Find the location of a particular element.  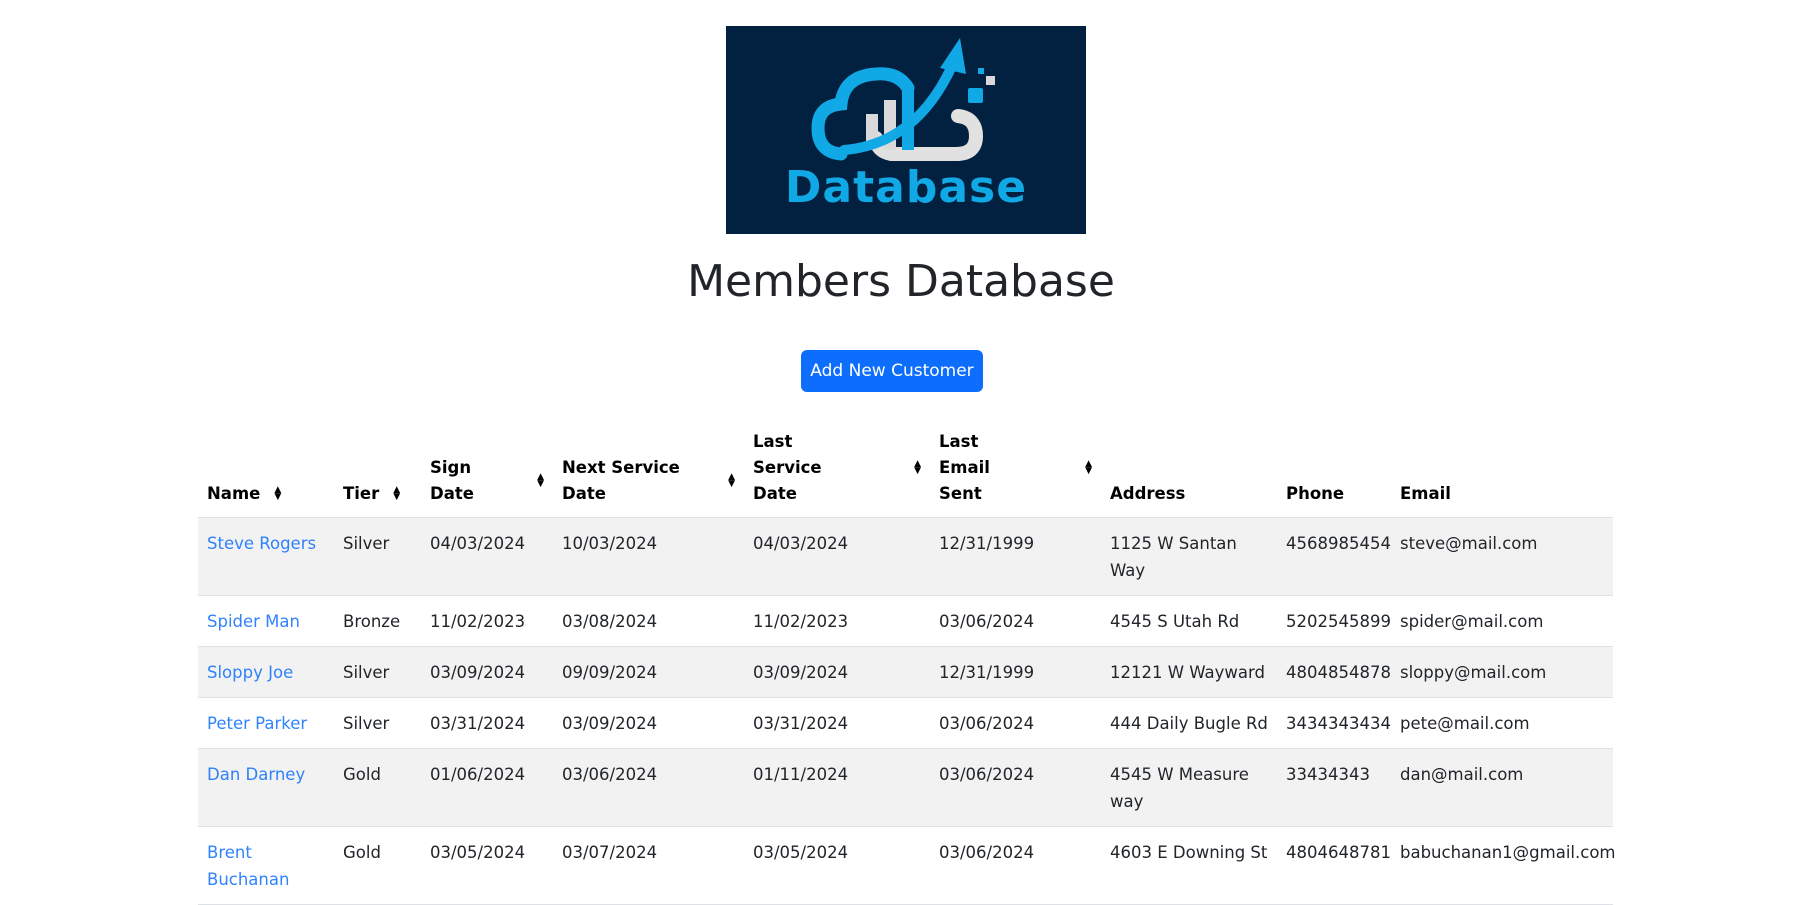

cell-sign-date: 03/05/2024 is located at coordinates (487, 865).